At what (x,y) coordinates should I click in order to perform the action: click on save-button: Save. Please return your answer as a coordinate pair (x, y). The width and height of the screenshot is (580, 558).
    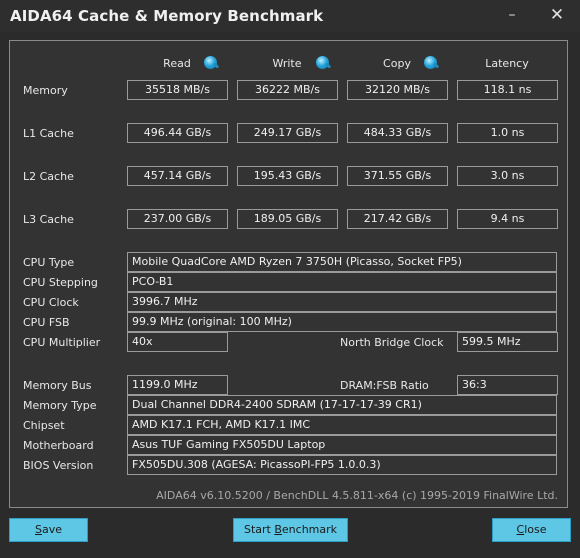
    Looking at the image, I should click on (48, 530).